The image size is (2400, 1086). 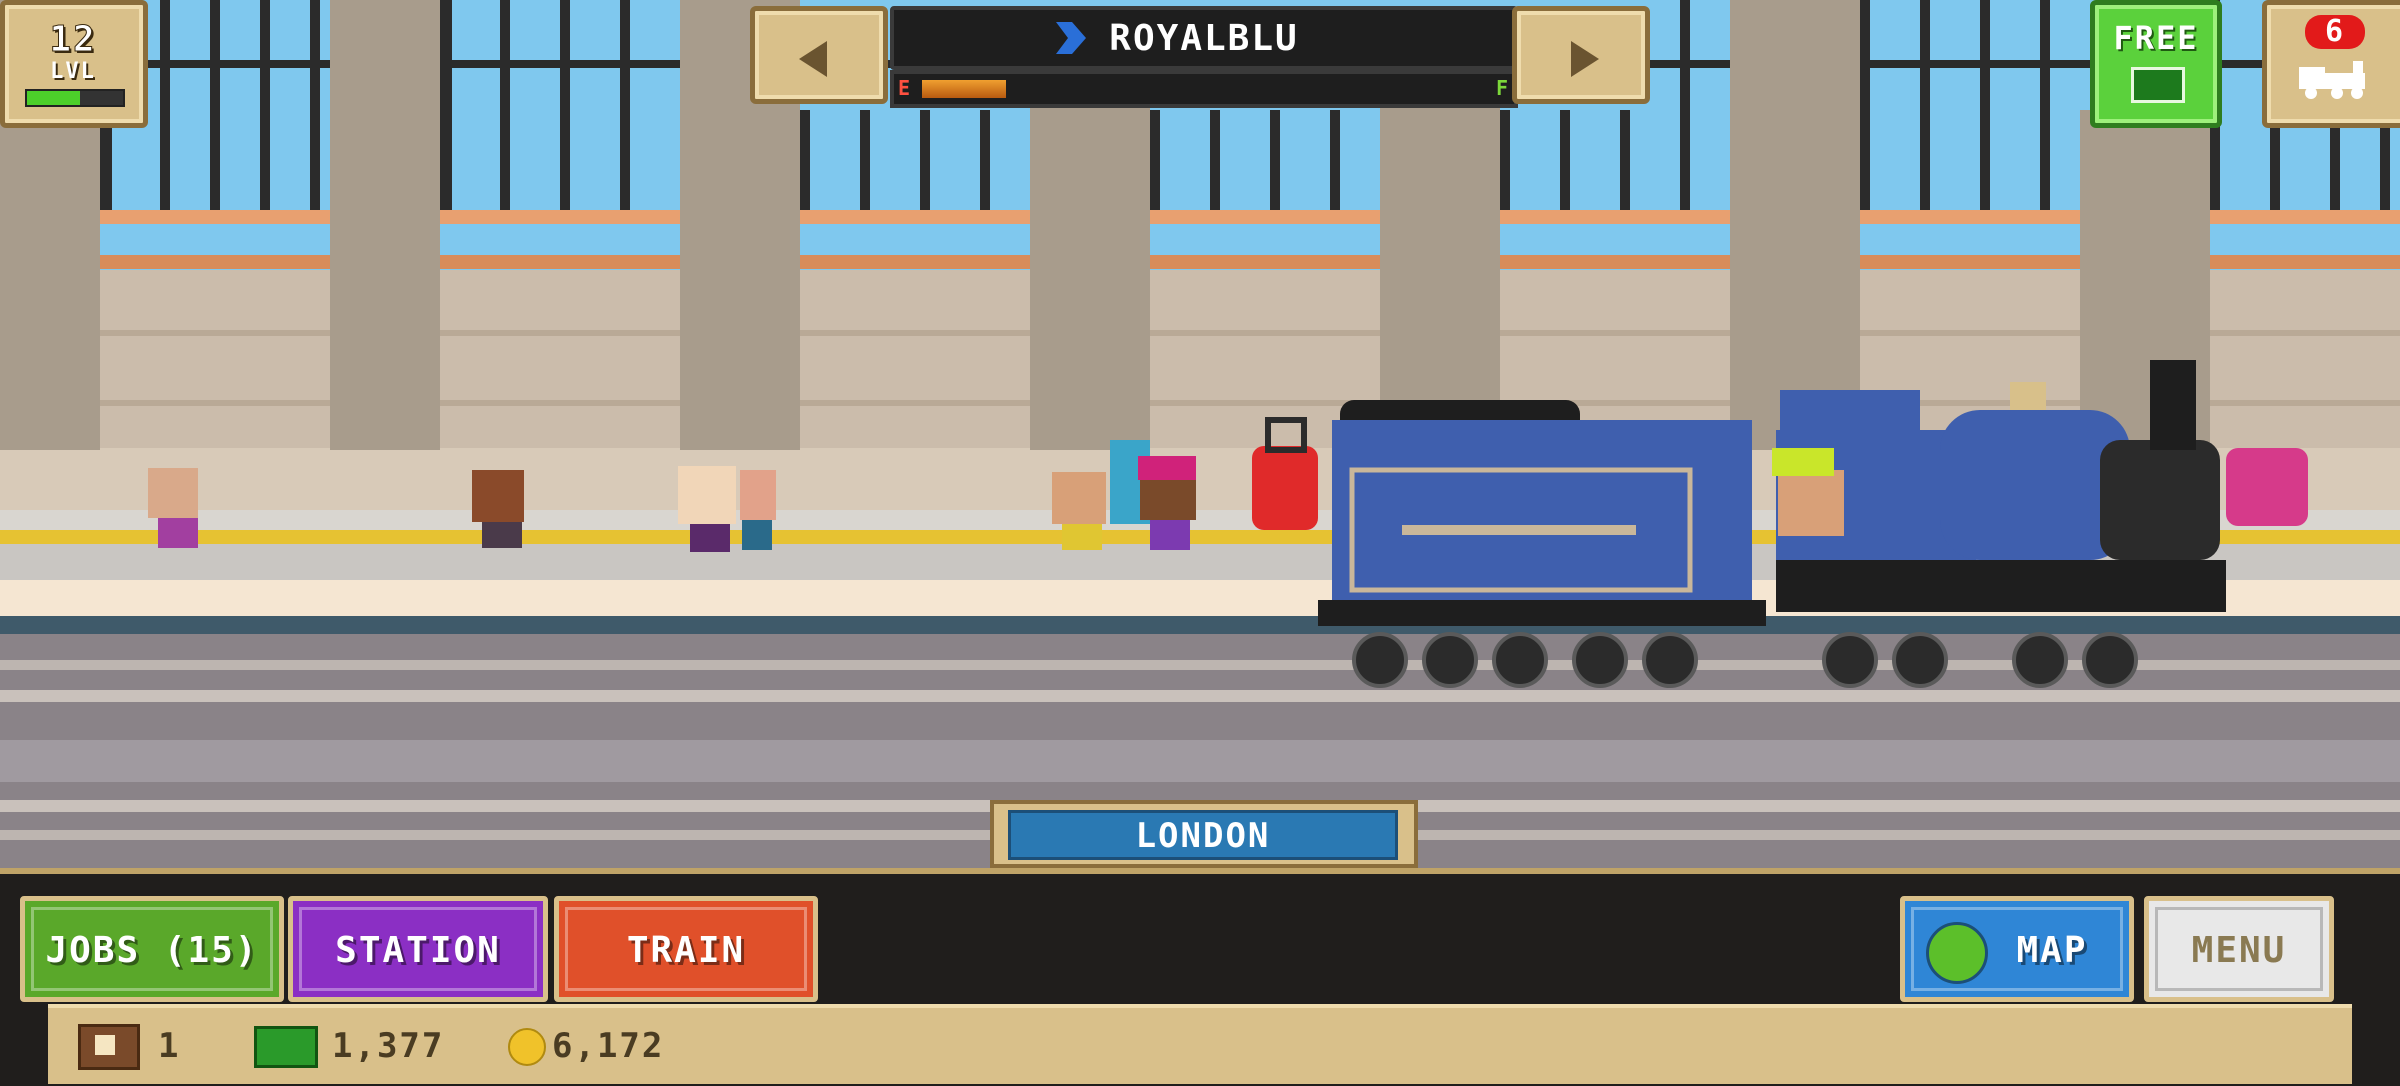 I want to click on jobs-button-label: JOBS (15), so click(x=152, y=950).